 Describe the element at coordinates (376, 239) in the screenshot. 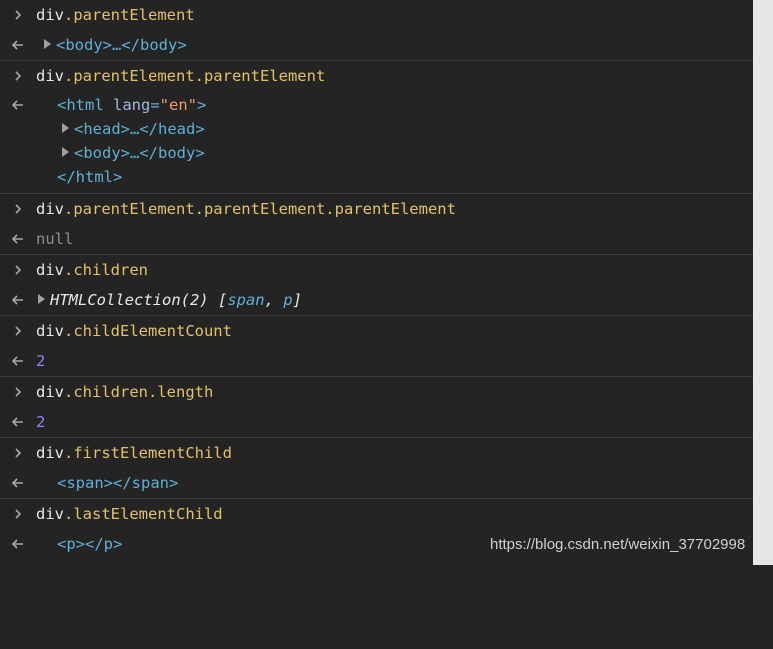

I see `console-output-line: null` at that location.